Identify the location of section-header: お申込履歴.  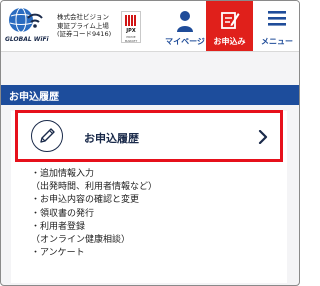
(150, 95).